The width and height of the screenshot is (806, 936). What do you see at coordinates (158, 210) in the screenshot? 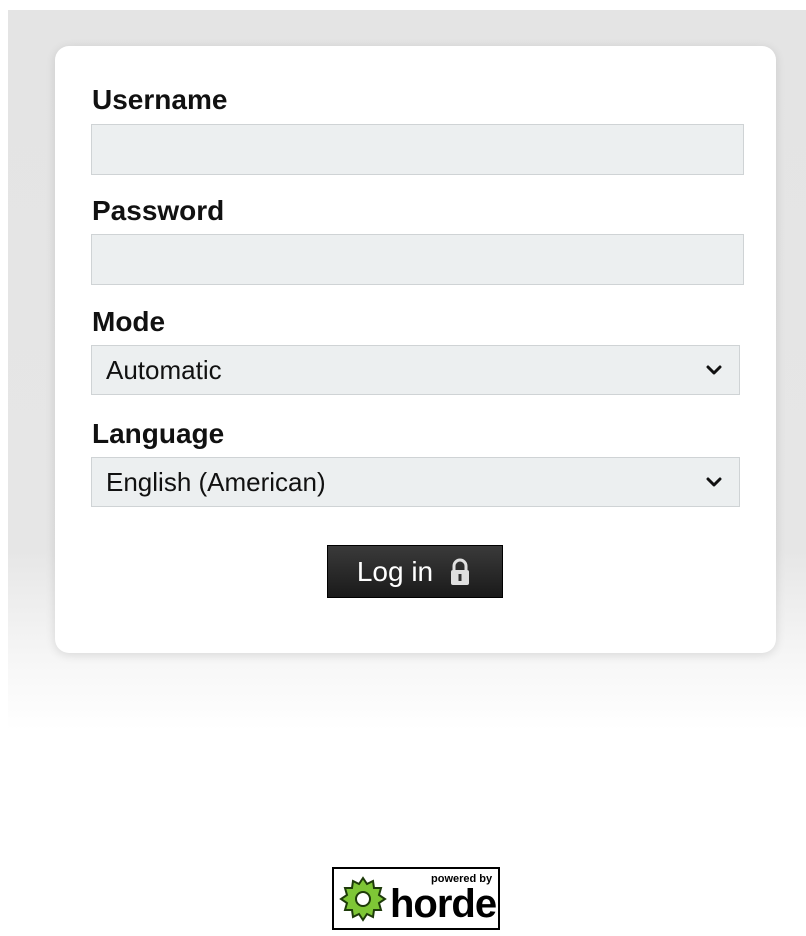
I see `password-label: Password` at bounding box center [158, 210].